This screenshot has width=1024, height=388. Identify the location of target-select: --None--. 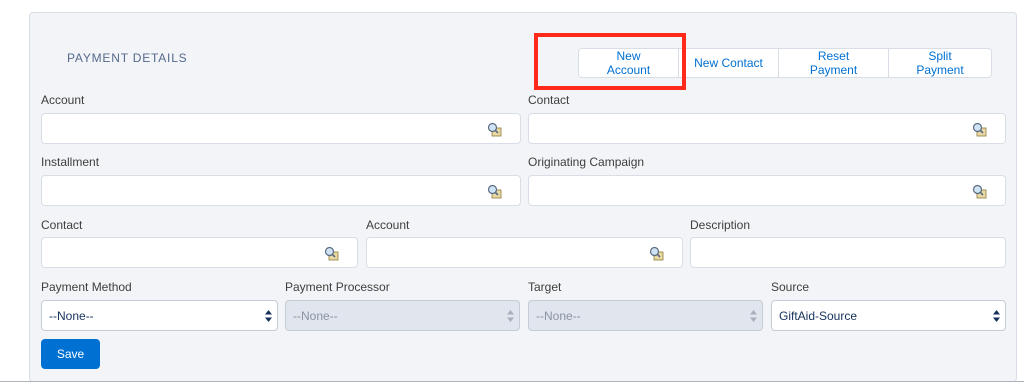
(645, 315).